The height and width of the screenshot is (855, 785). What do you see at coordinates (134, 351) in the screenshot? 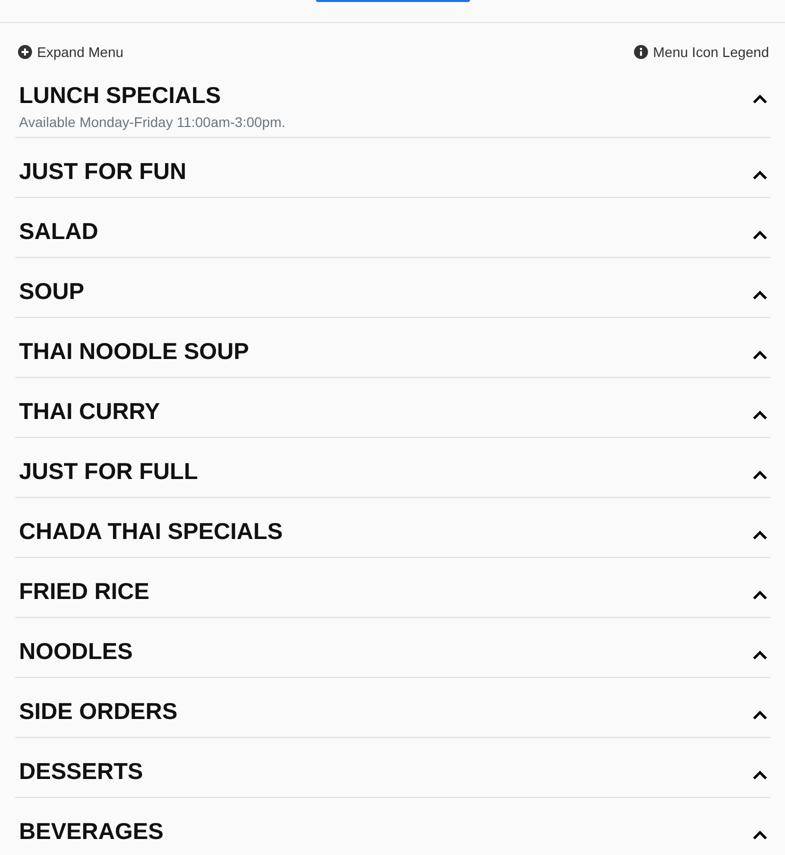
I see `section-title: THAI NOODLE SOUP` at bounding box center [134, 351].